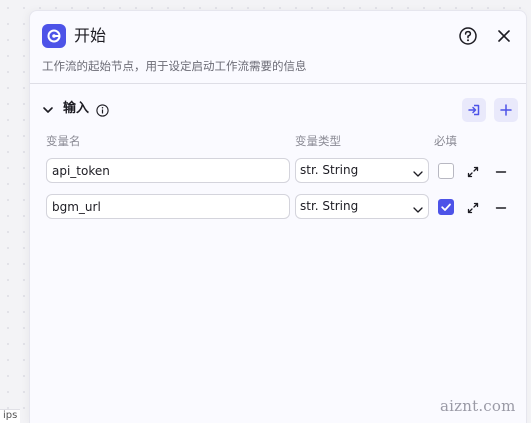 The height and width of the screenshot is (423, 531). What do you see at coordinates (10, 416) in the screenshot?
I see `background-node-label: ips` at bounding box center [10, 416].